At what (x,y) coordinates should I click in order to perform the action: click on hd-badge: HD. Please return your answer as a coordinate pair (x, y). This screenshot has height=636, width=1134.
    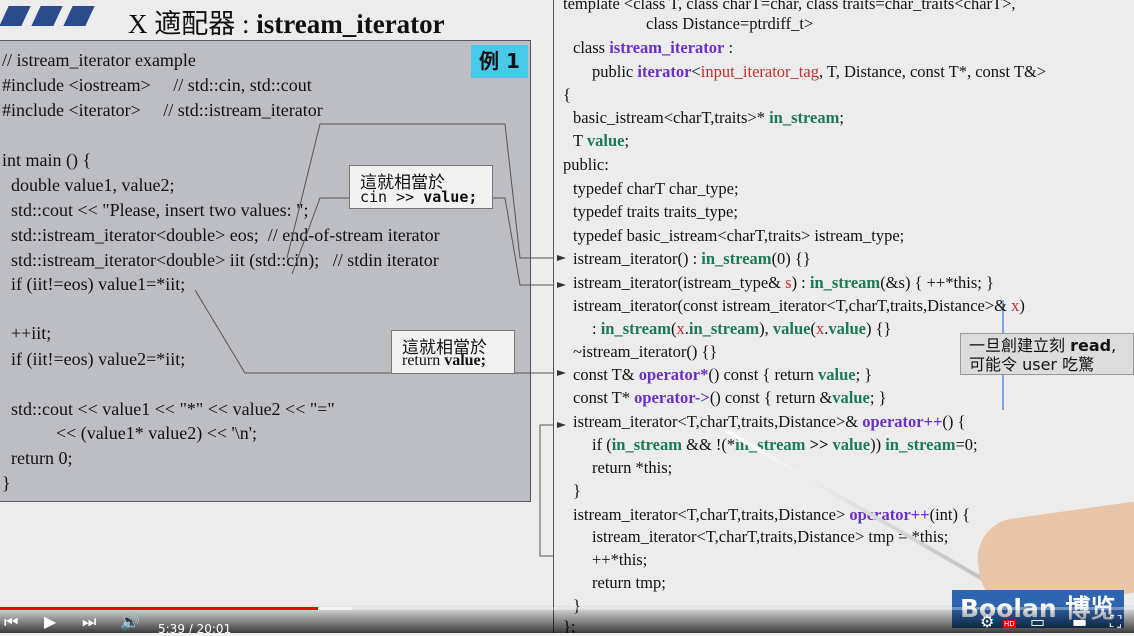
    Looking at the image, I should click on (1009, 624).